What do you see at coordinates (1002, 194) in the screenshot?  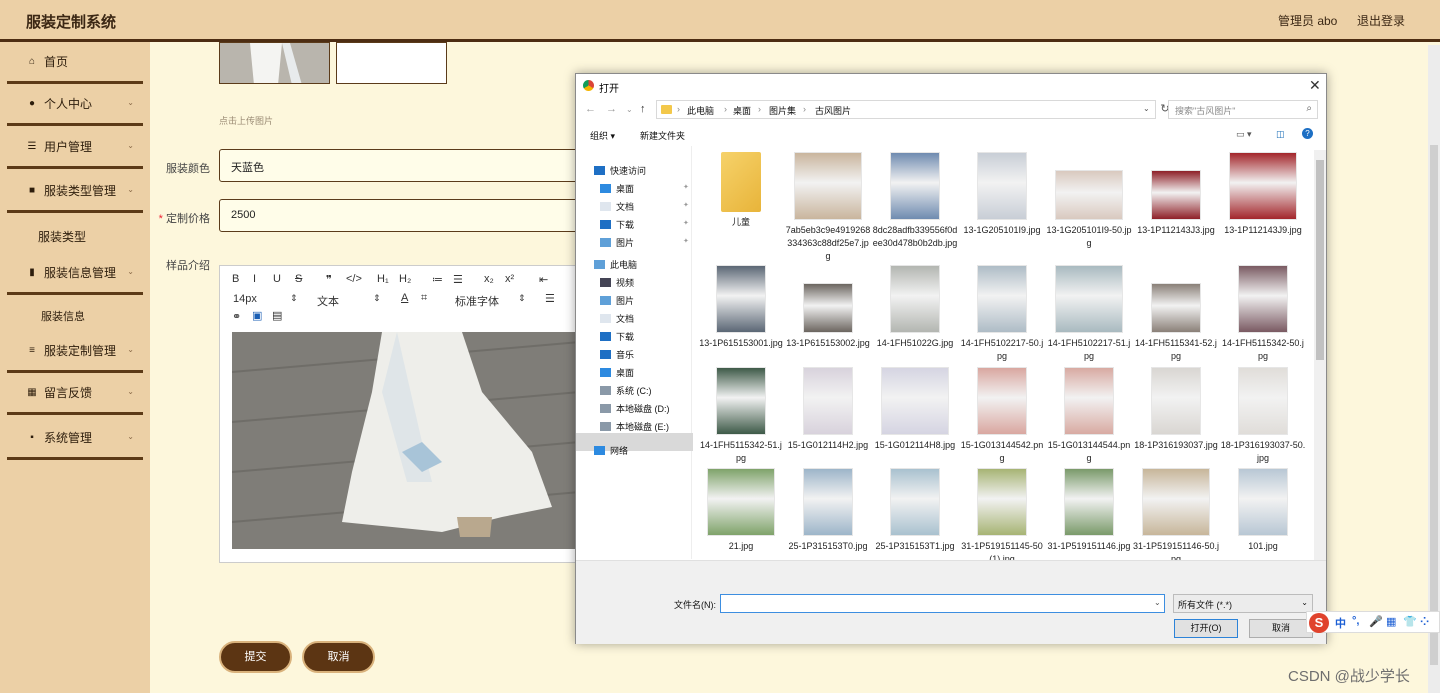 I see `file-item: 13-1G205101I9.jpg` at bounding box center [1002, 194].